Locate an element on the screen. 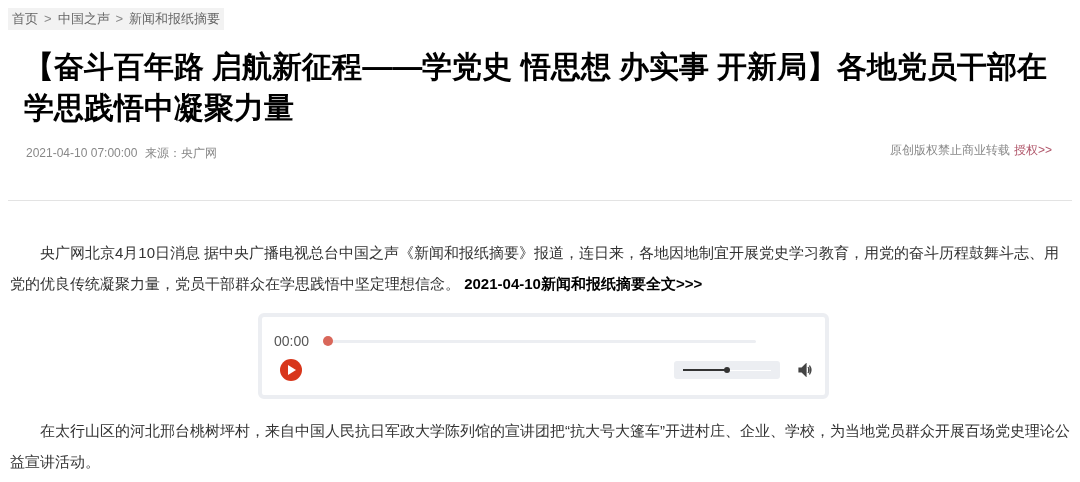 The width and height of the screenshot is (1080, 482). progress-thumb is located at coordinates (328, 340).